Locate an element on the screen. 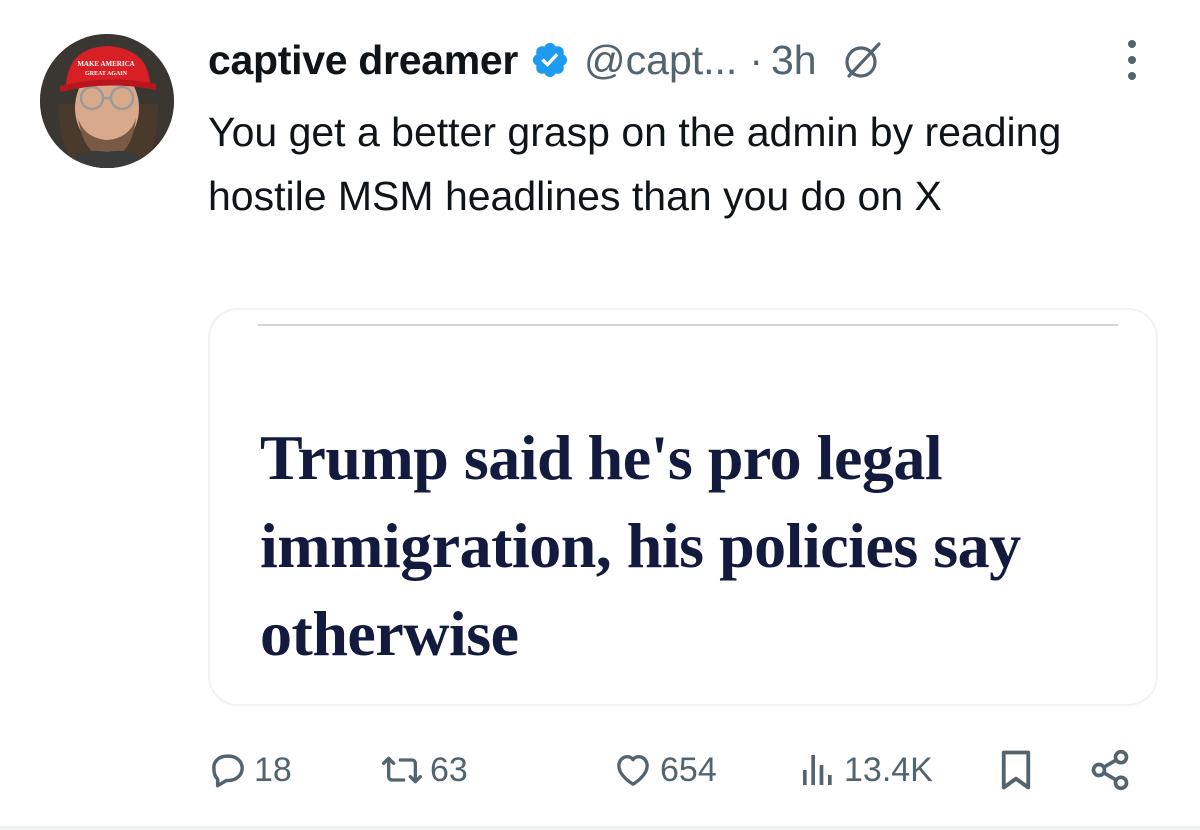 The image size is (1200, 830). tweet-divider is located at coordinates (600, 828).